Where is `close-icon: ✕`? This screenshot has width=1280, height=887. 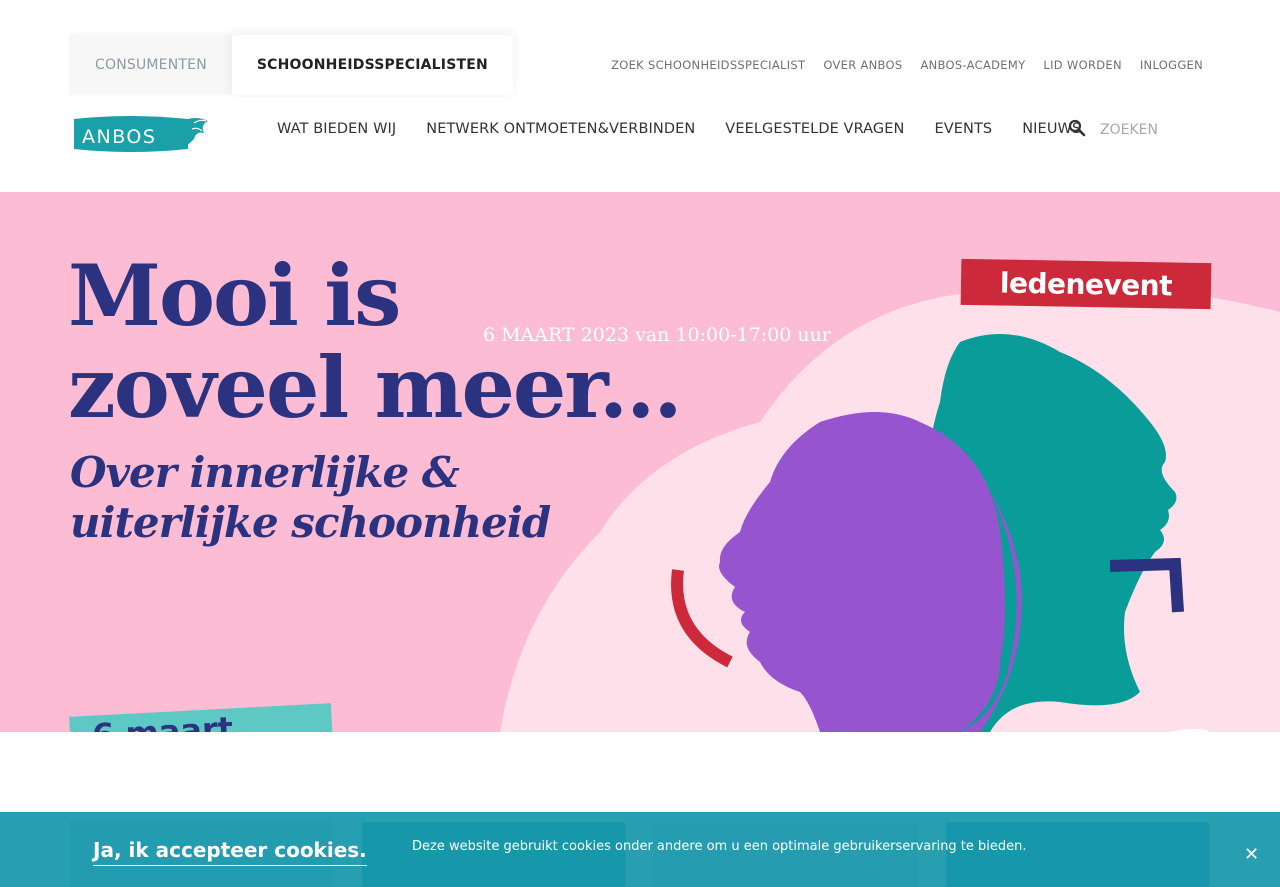 close-icon: ✕ is located at coordinates (1251, 855).